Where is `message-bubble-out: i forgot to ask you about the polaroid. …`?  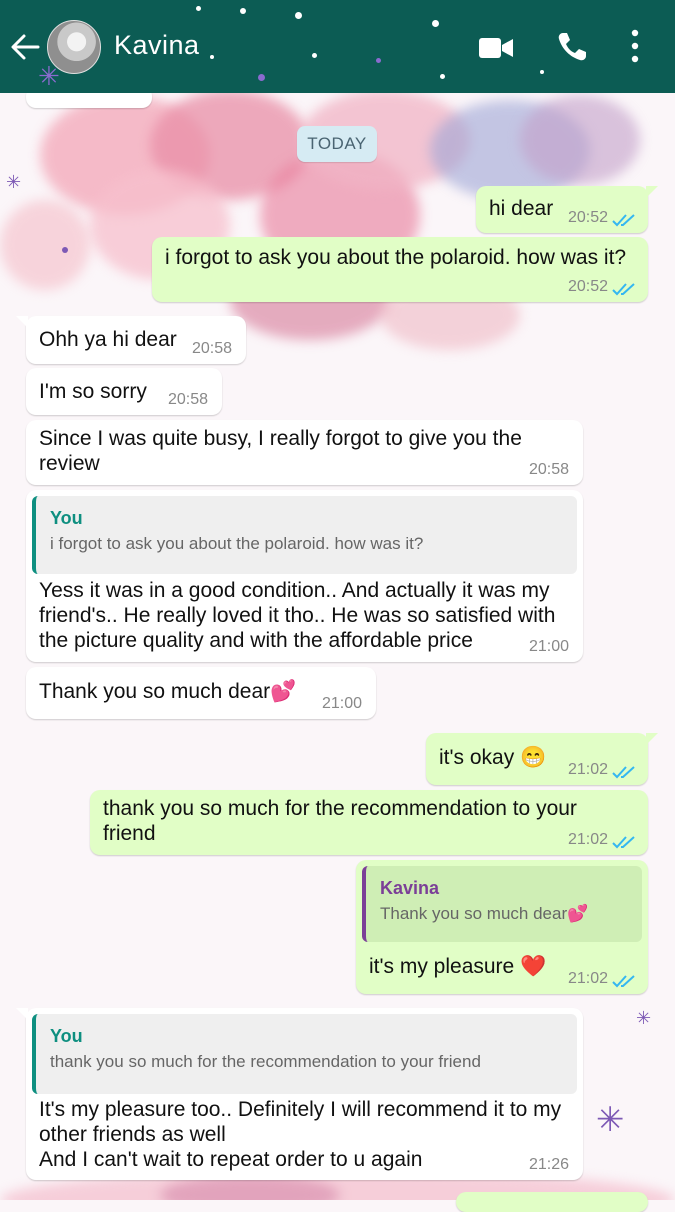
message-bubble-out: i forgot to ask you about the polaroid. … is located at coordinates (400, 269).